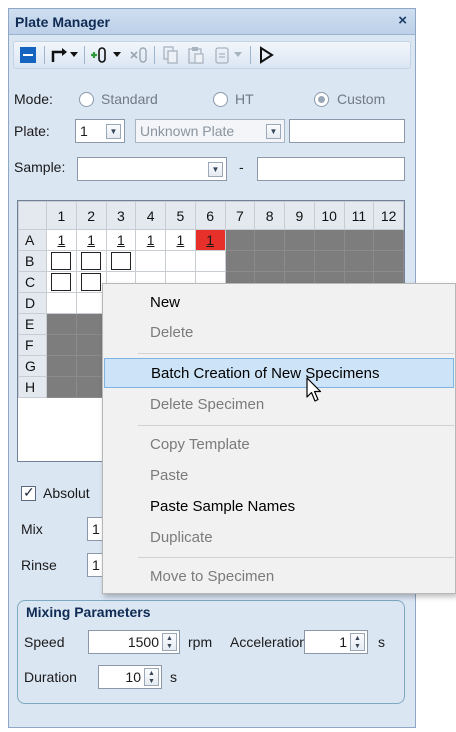  What do you see at coordinates (321, 99) in the screenshot?
I see `mode-custom-radio` at bounding box center [321, 99].